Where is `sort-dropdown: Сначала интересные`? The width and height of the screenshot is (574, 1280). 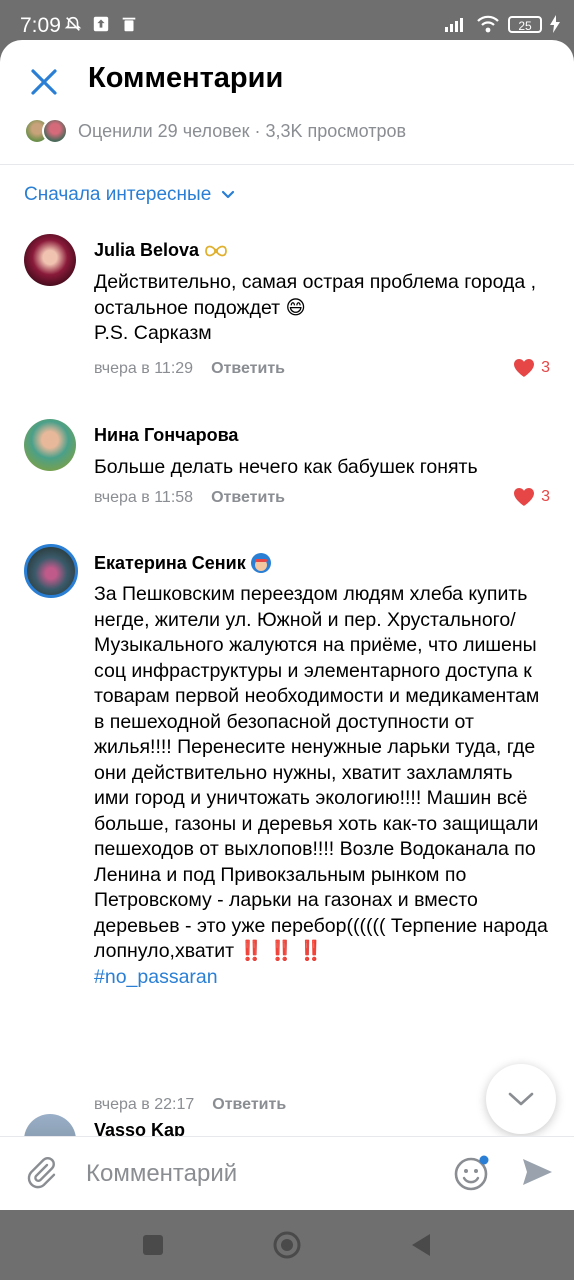
sort-dropdown: Сначала интересные is located at coordinates (129, 195).